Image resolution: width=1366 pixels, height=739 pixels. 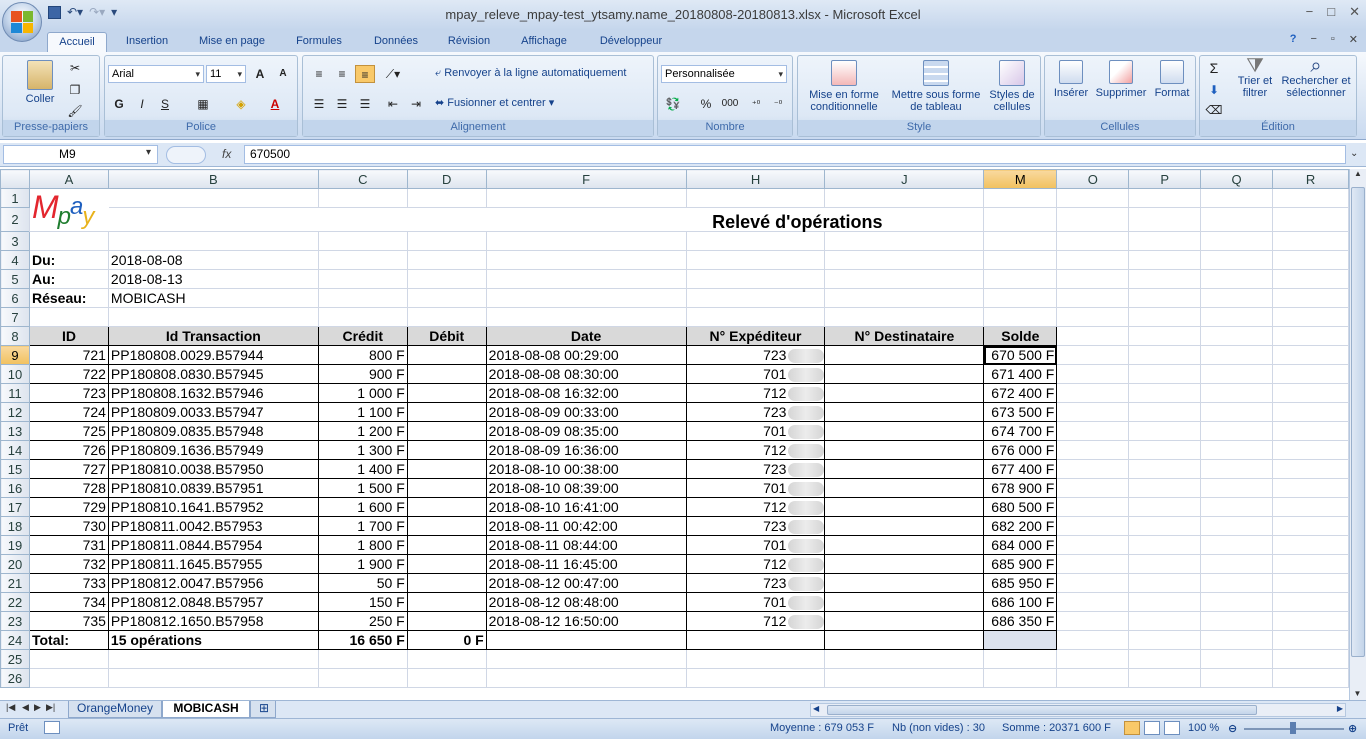 What do you see at coordinates (362, 412) in the screenshot?
I see `cell-credit: 1 100 F` at bounding box center [362, 412].